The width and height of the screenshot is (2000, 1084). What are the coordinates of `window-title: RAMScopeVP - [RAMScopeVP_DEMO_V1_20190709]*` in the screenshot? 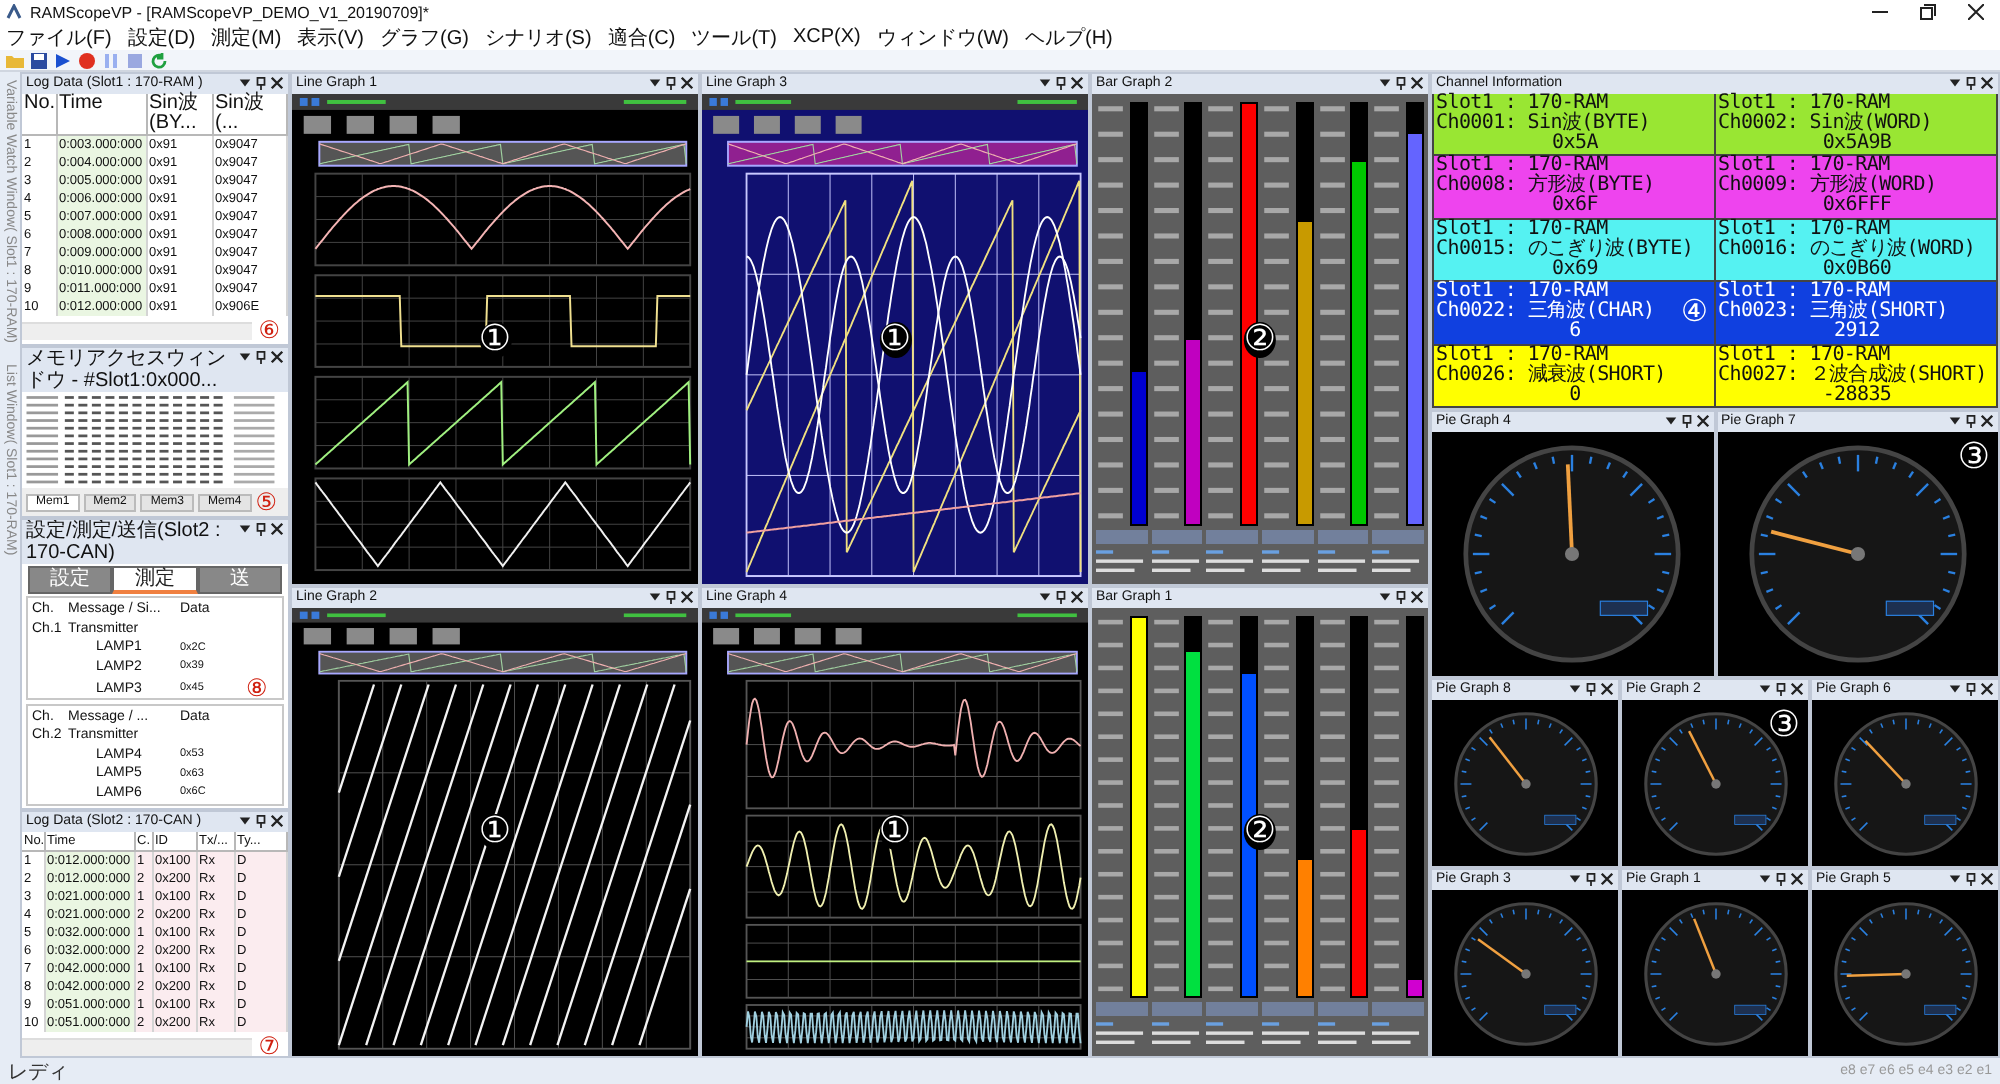 It's located at (231, 12).